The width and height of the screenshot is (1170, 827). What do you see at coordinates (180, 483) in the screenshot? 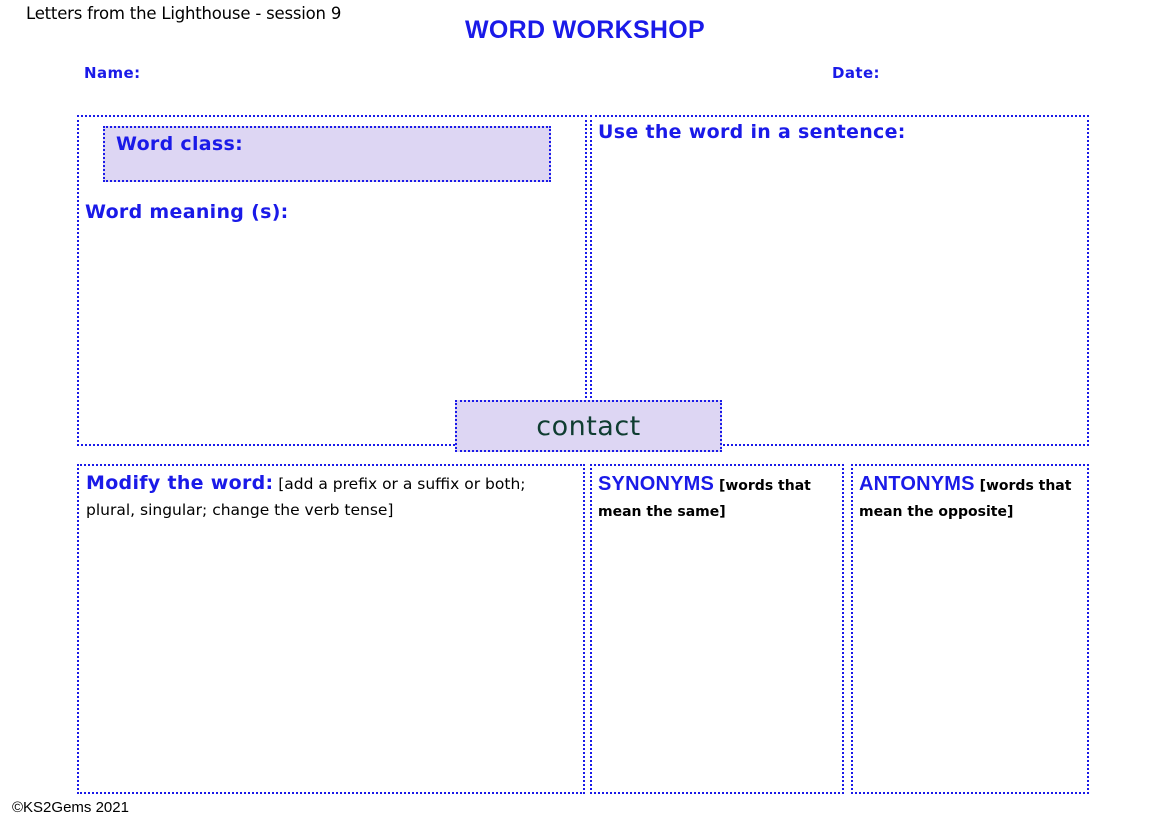
I see `modify-word-label: Modify the word:` at bounding box center [180, 483].